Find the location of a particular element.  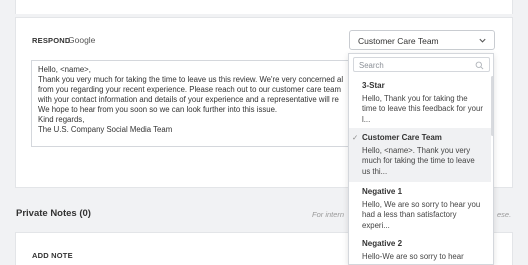

add-note-label: ADD NOTE is located at coordinates (52, 255).